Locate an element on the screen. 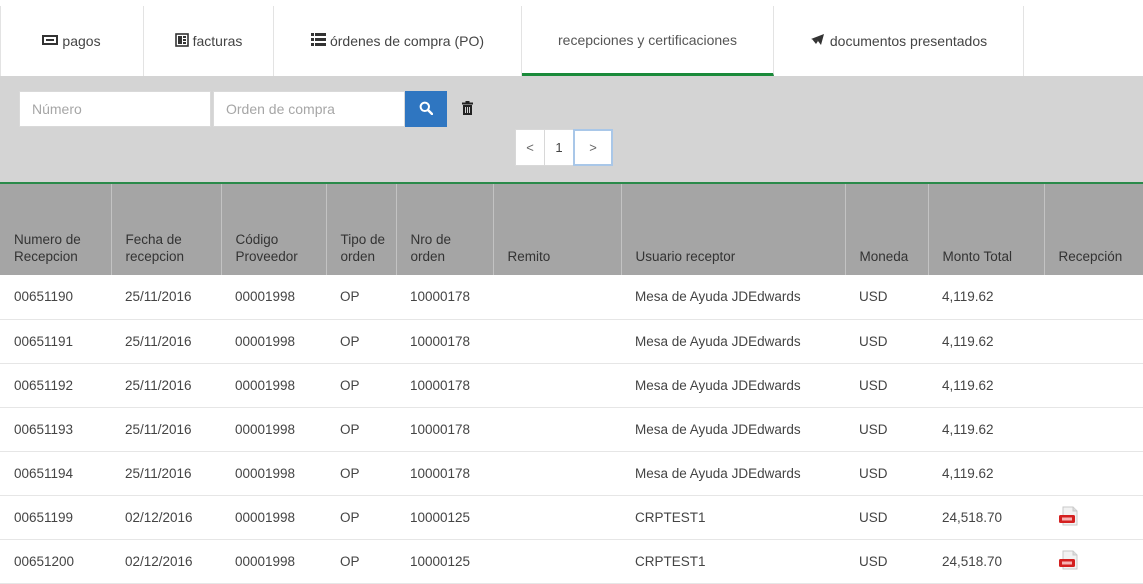  tab-recepciones-y-certificaciones: recepciones y certificaciones is located at coordinates (648, 41).